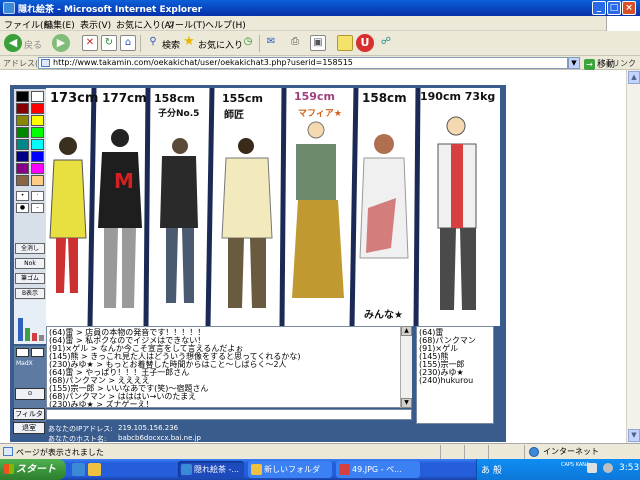 This screenshot has height=480, width=640. Describe the element at coordinates (153, 43) in the screenshot. I see `search-icon: ⚲` at that location.